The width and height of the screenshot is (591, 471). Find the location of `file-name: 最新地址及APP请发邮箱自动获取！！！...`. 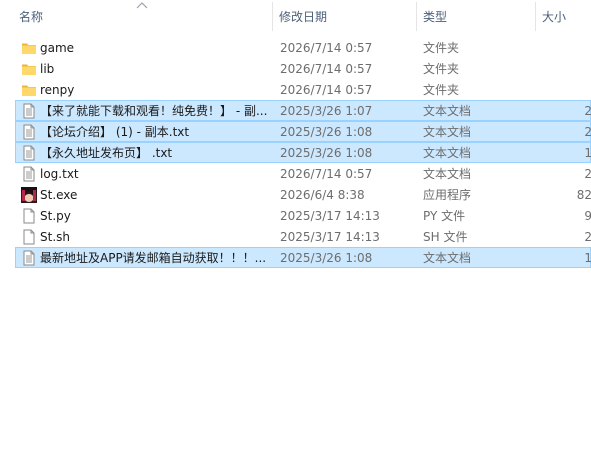

file-name: 最新地址及APP请发邮箱自动获取！！！... is located at coordinates (153, 258).